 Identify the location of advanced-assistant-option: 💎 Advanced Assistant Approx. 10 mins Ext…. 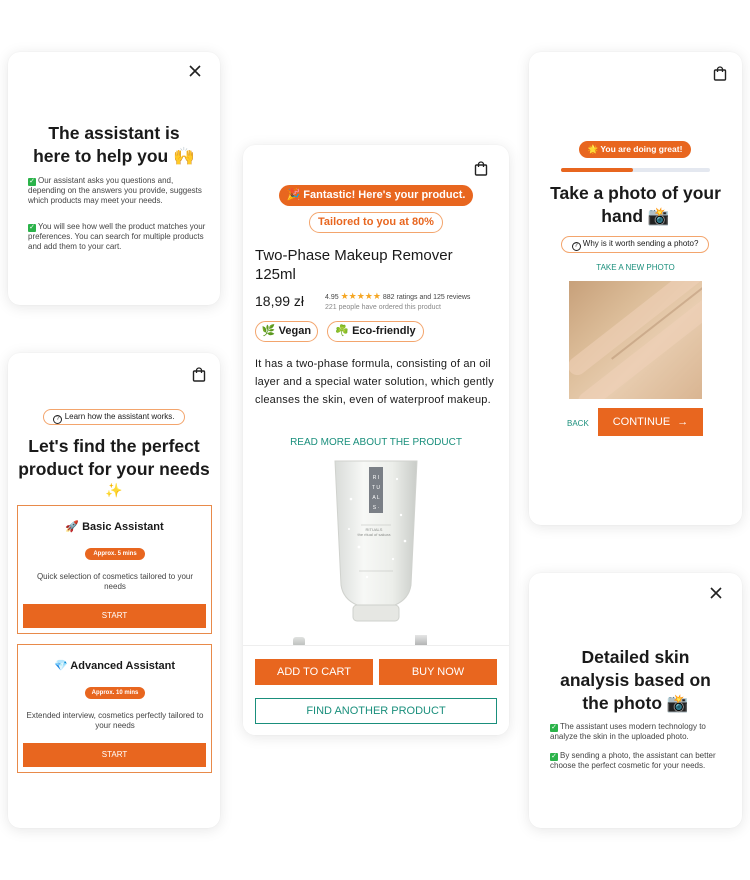
(114, 708).